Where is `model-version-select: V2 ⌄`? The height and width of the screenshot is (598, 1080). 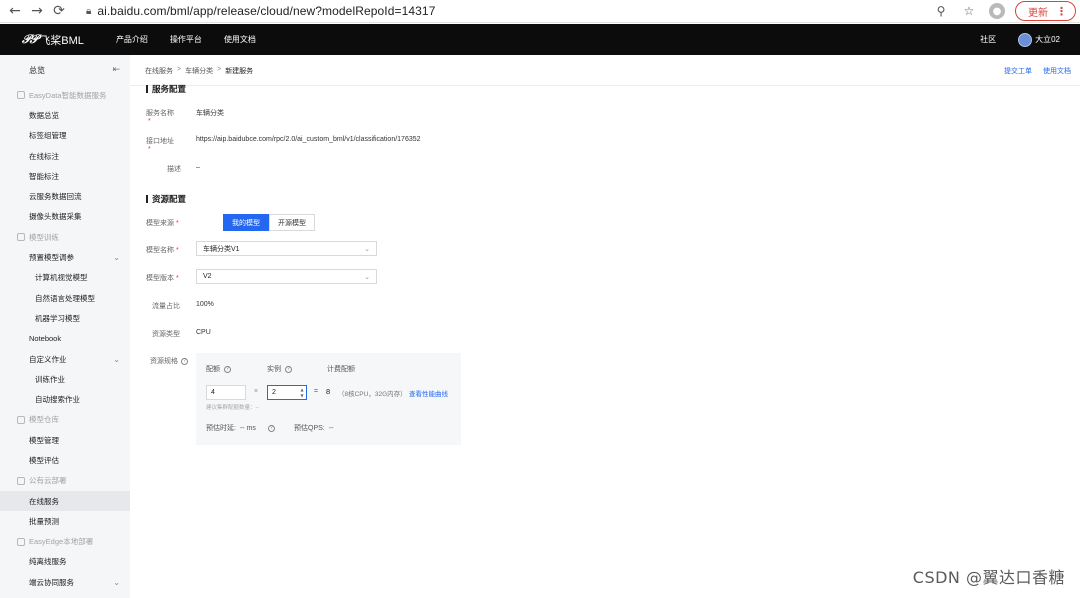
model-version-select: V2 ⌄ is located at coordinates (286, 276).